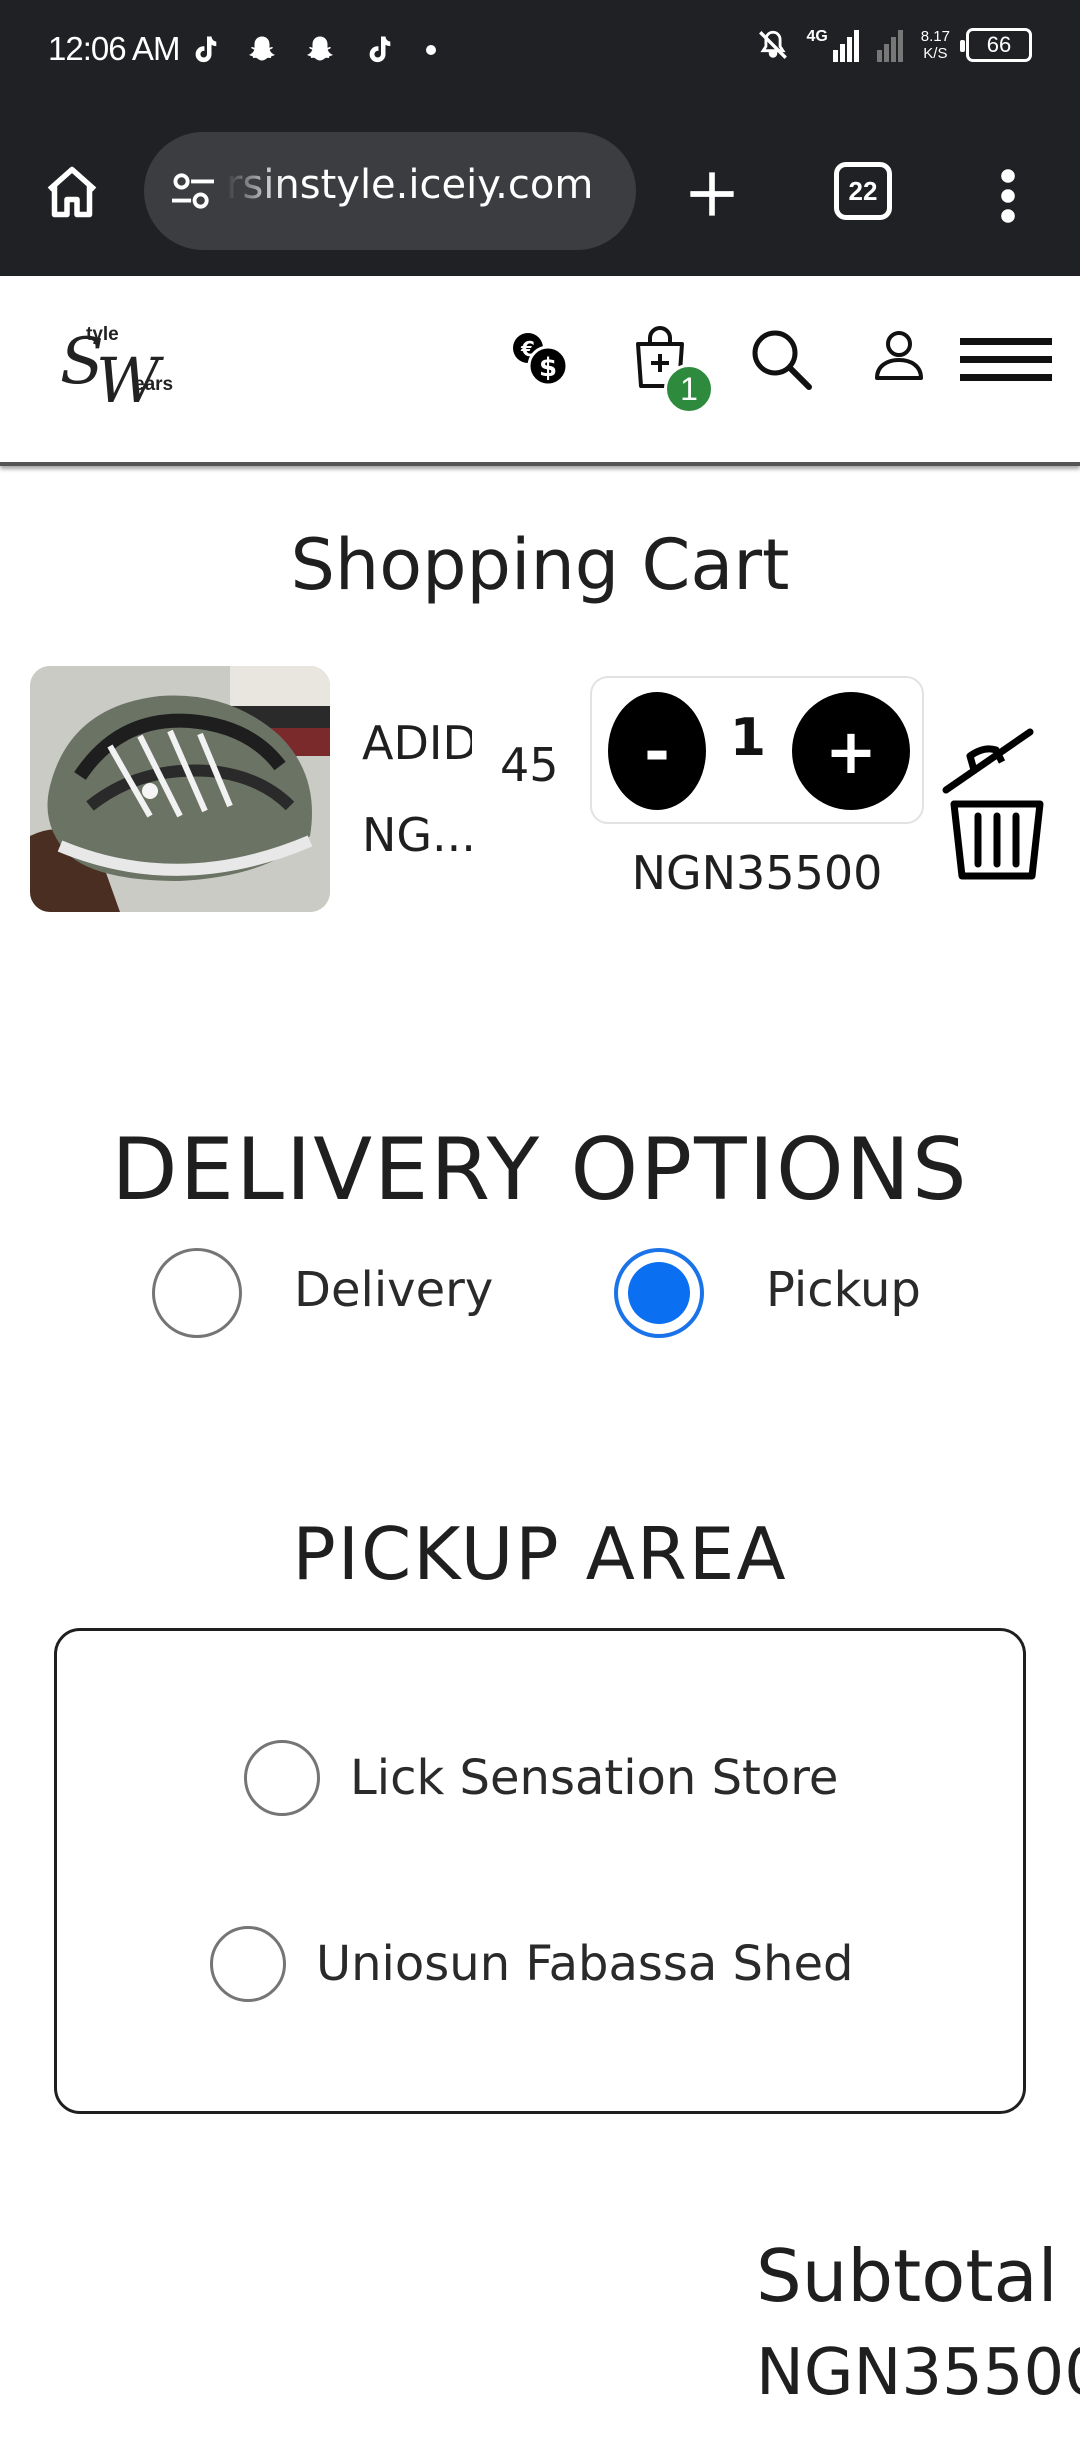 The width and height of the screenshot is (1080, 2460). I want to click on line-total: NGN35500, so click(757, 873).